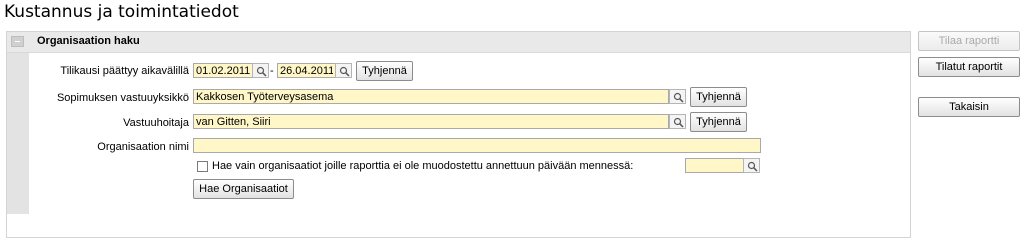  I want to click on panel-heading: Organisaation haku, so click(88, 41).